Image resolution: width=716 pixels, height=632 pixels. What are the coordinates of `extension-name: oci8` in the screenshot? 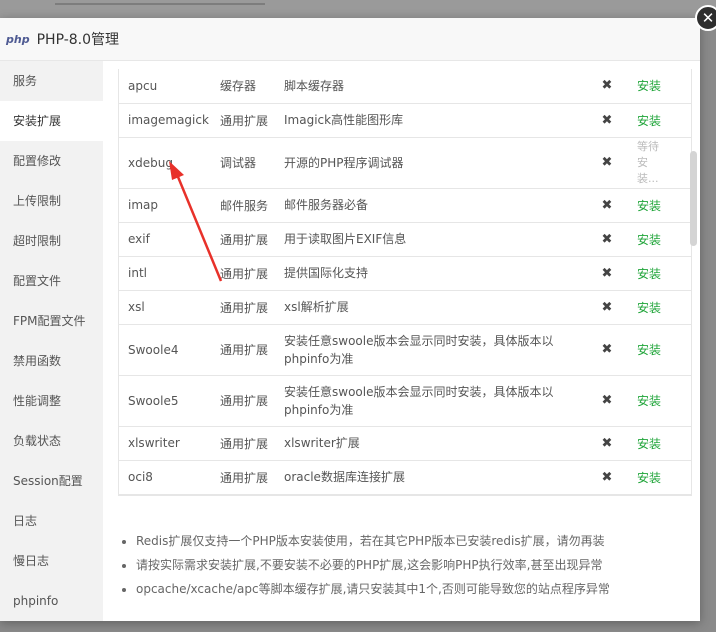 It's located at (169, 477).